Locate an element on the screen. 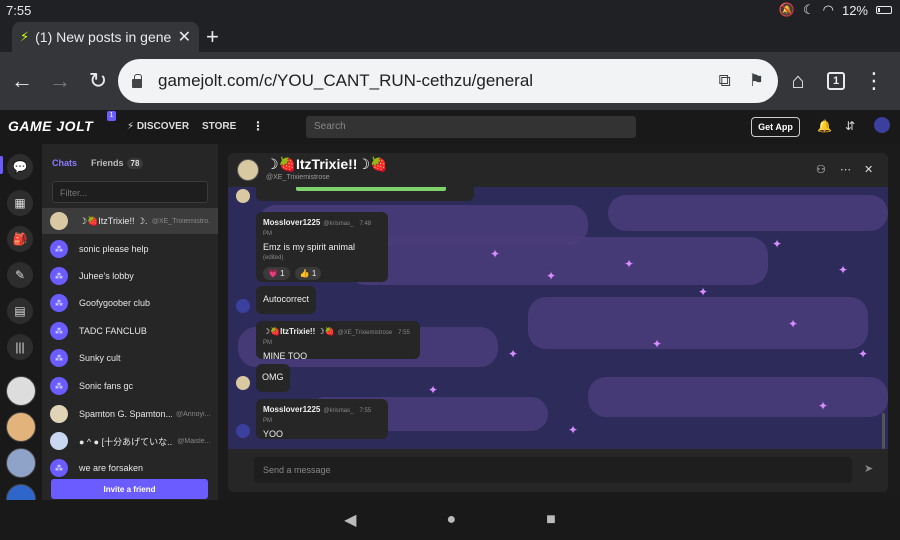 This screenshot has width=900, height=540. rail-library-button: ▤ is located at coordinates (20, 311).